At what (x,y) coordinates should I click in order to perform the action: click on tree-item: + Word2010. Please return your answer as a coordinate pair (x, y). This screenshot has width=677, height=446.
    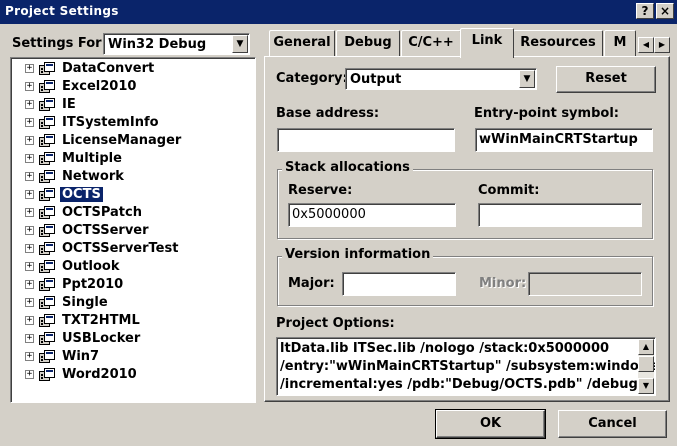
    Looking at the image, I should click on (126, 375).